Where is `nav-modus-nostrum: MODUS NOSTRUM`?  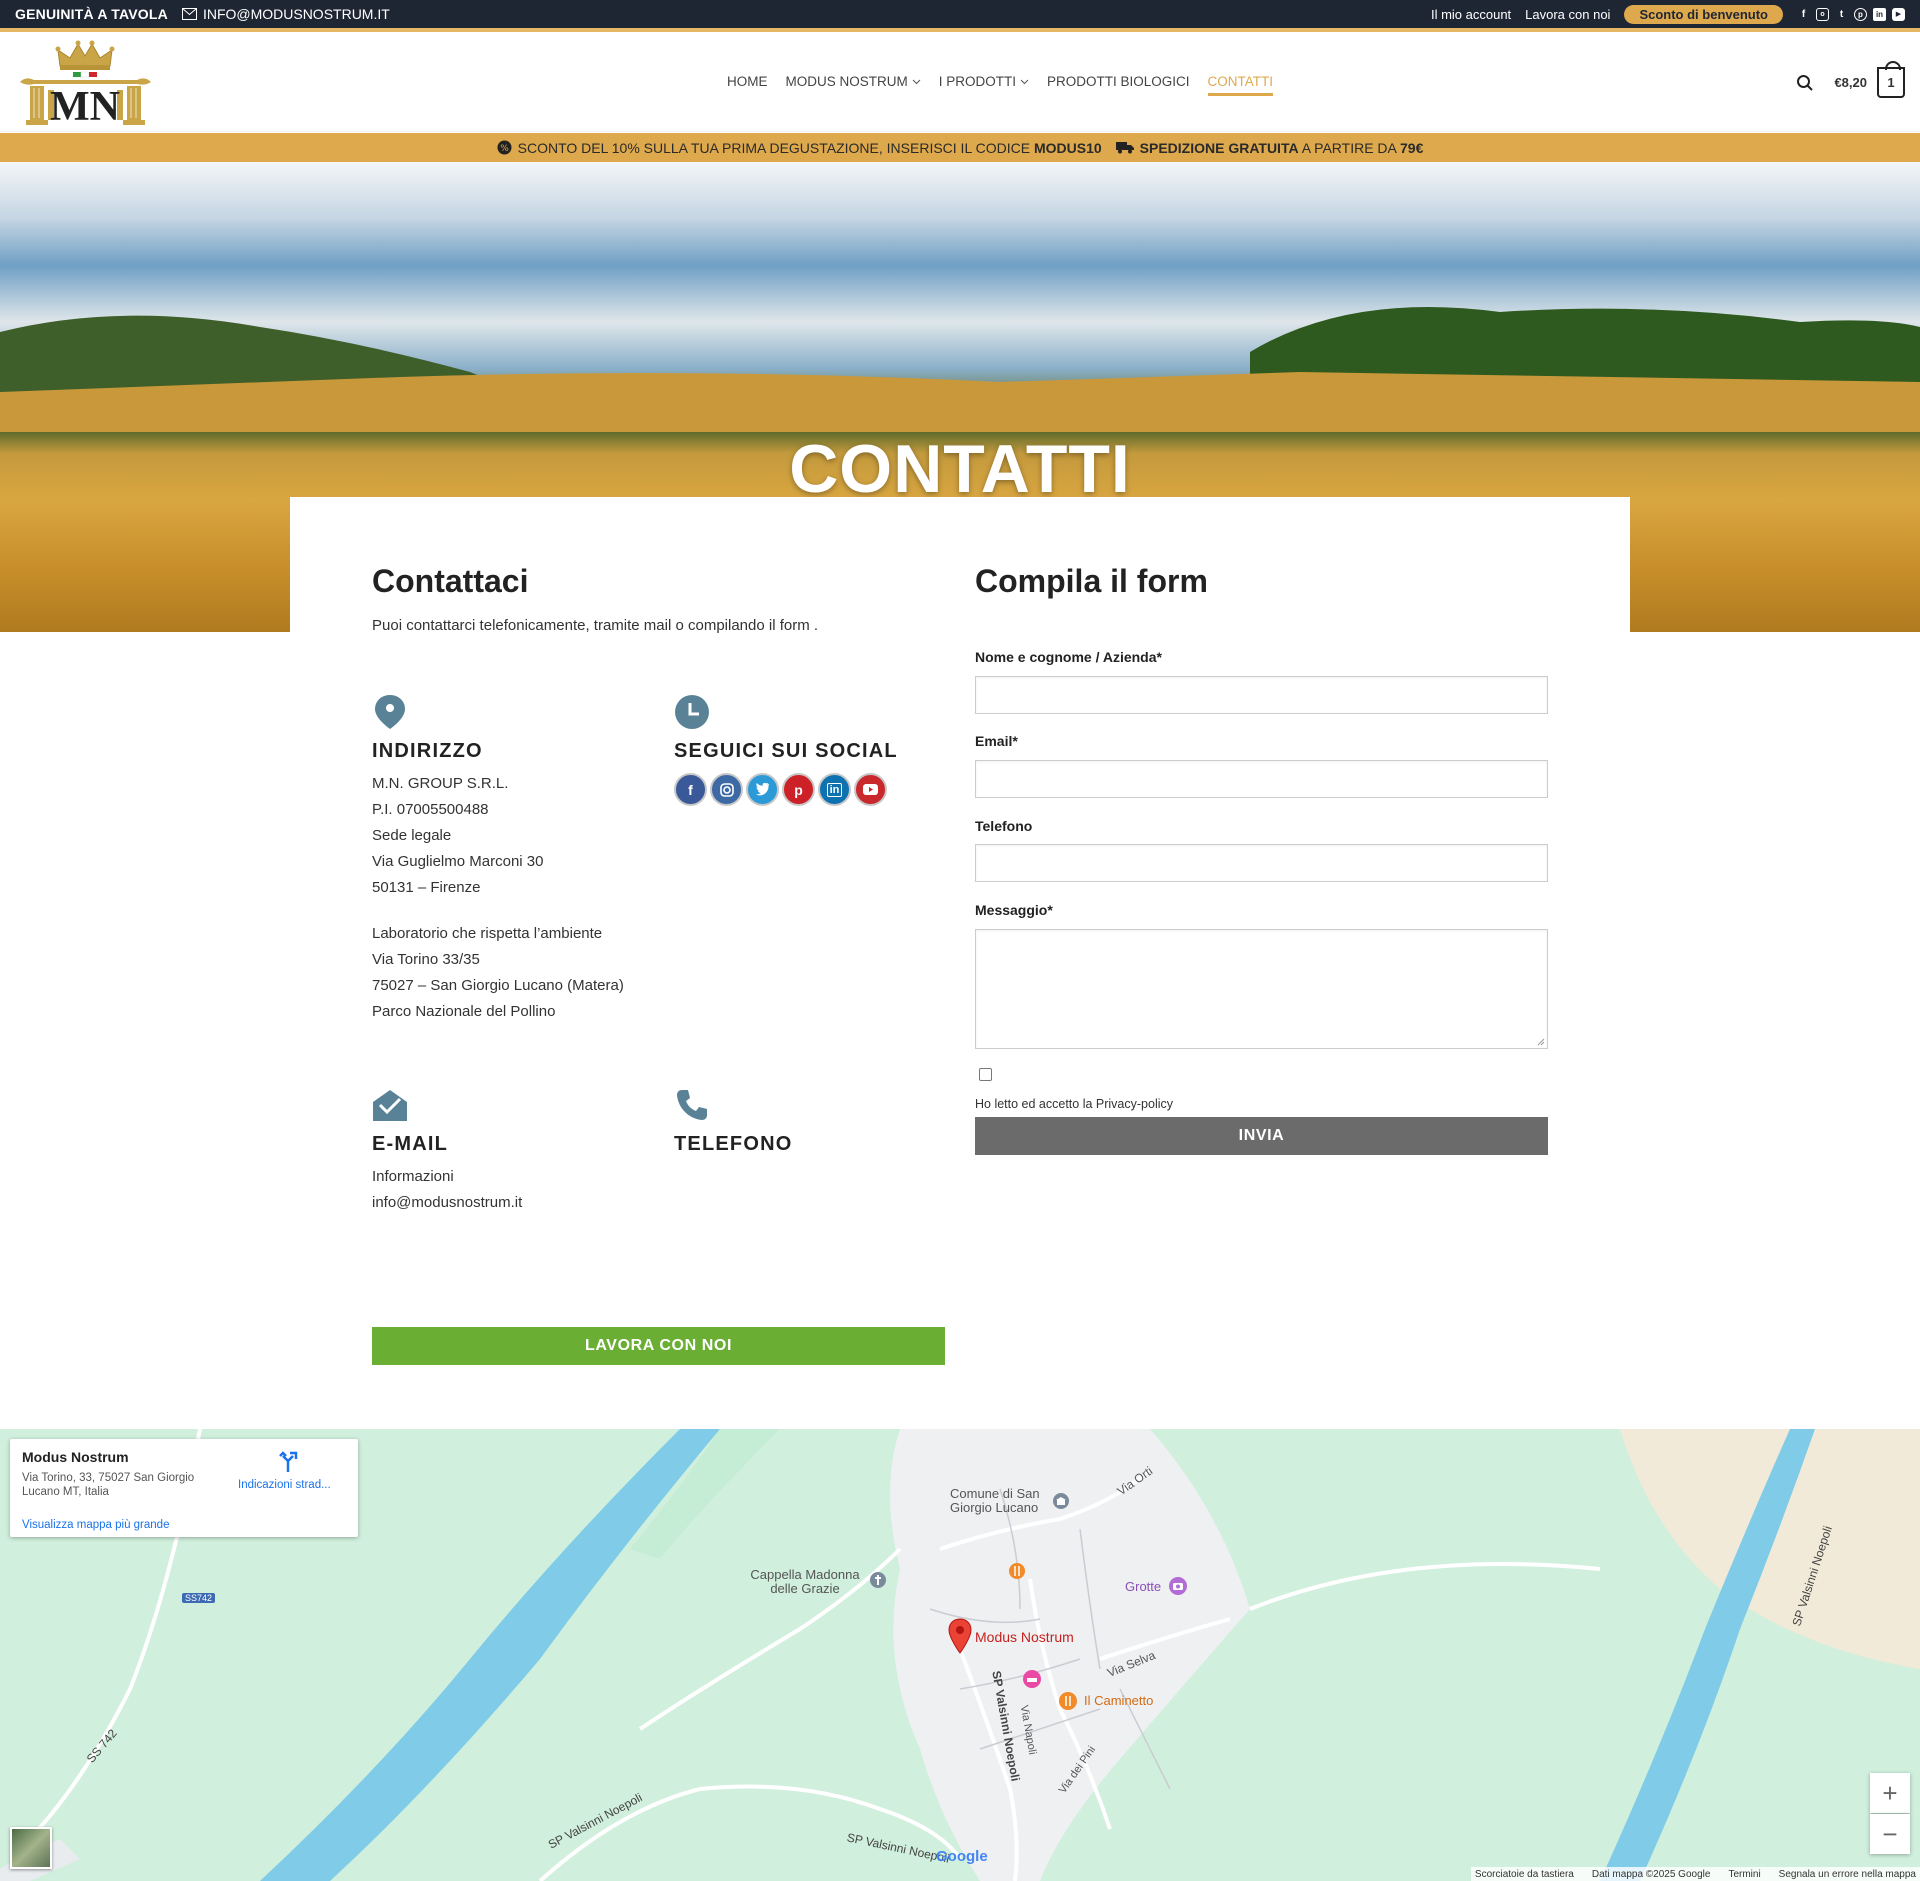 nav-modus-nostrum: MODUS NOSTRUM is located at coordinates (853, 81).